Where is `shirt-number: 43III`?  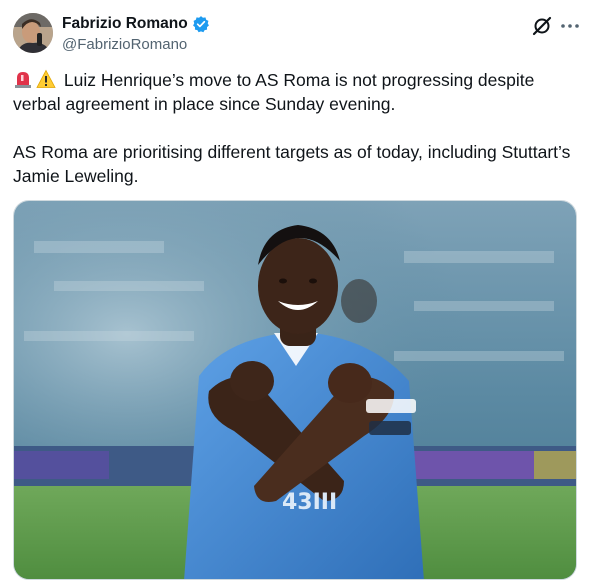
shirt-number: 43III is located at coordinates (309, 502).